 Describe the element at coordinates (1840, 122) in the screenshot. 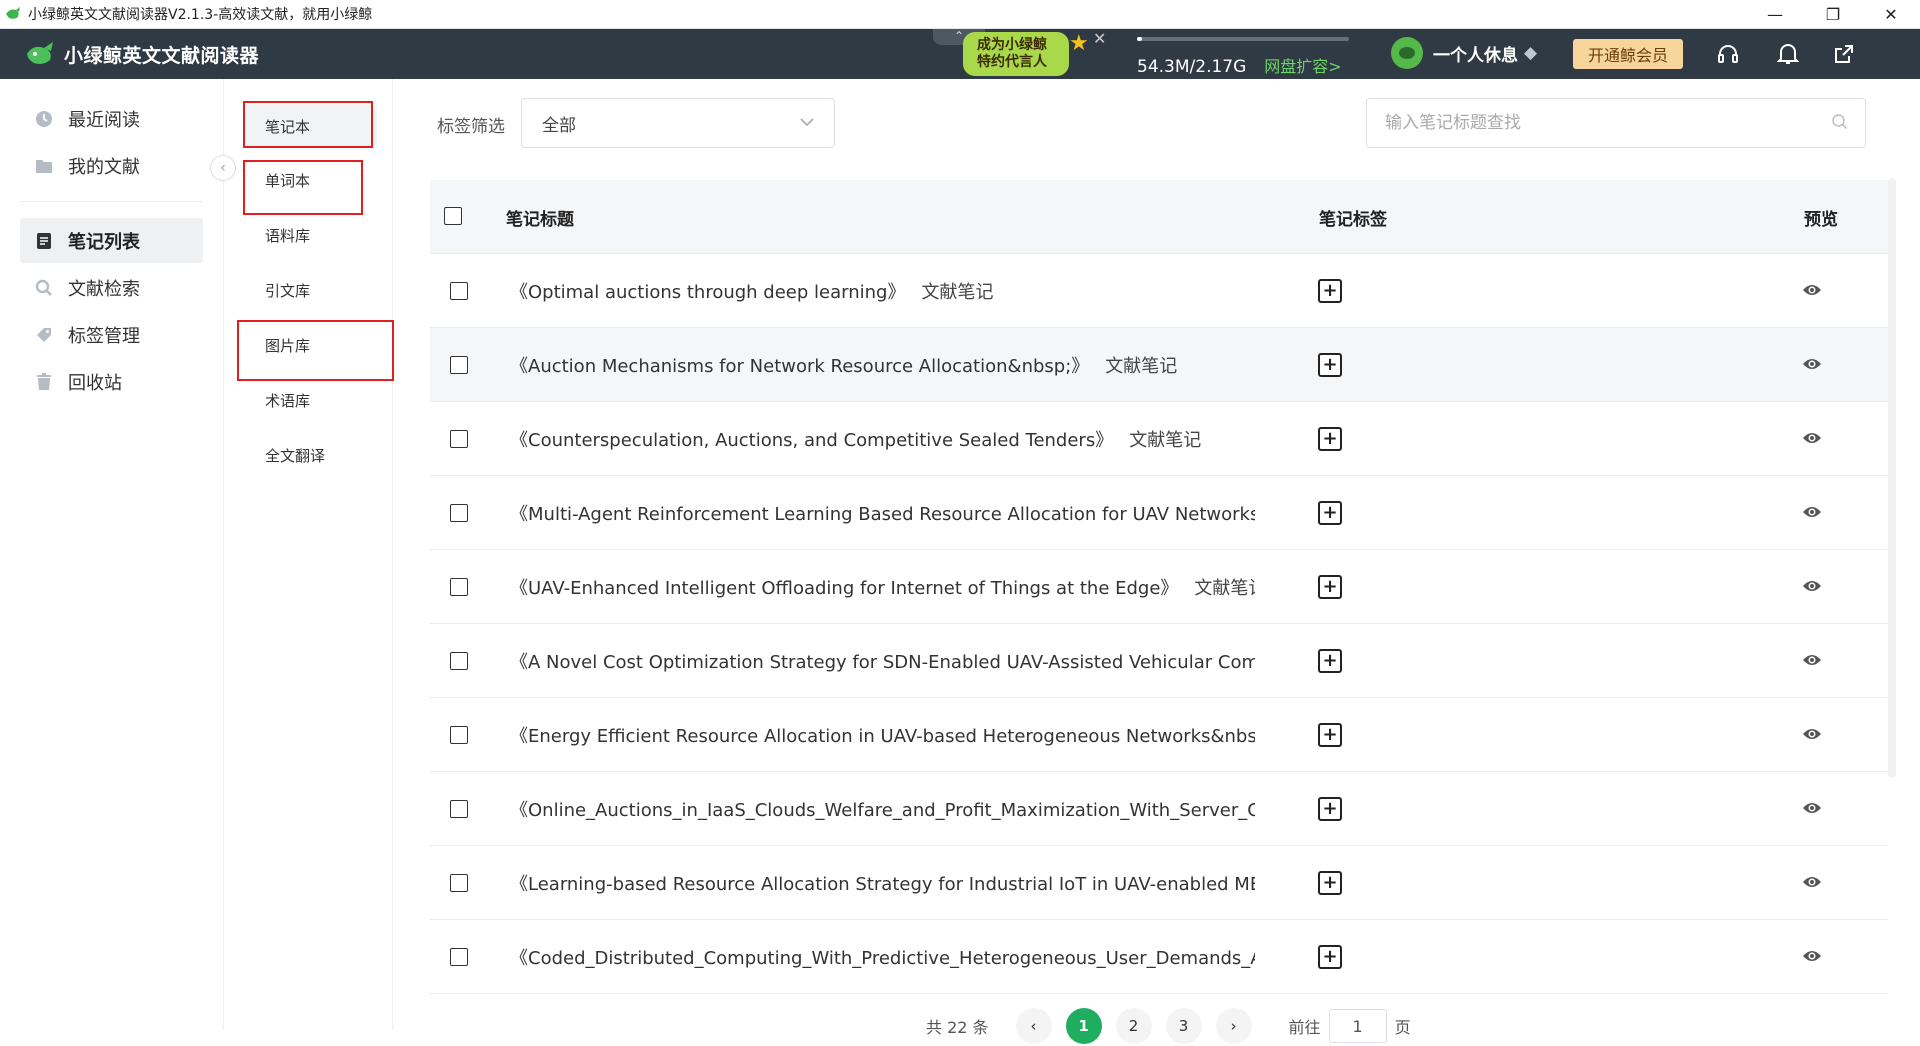

I see `search-icon` at that location.